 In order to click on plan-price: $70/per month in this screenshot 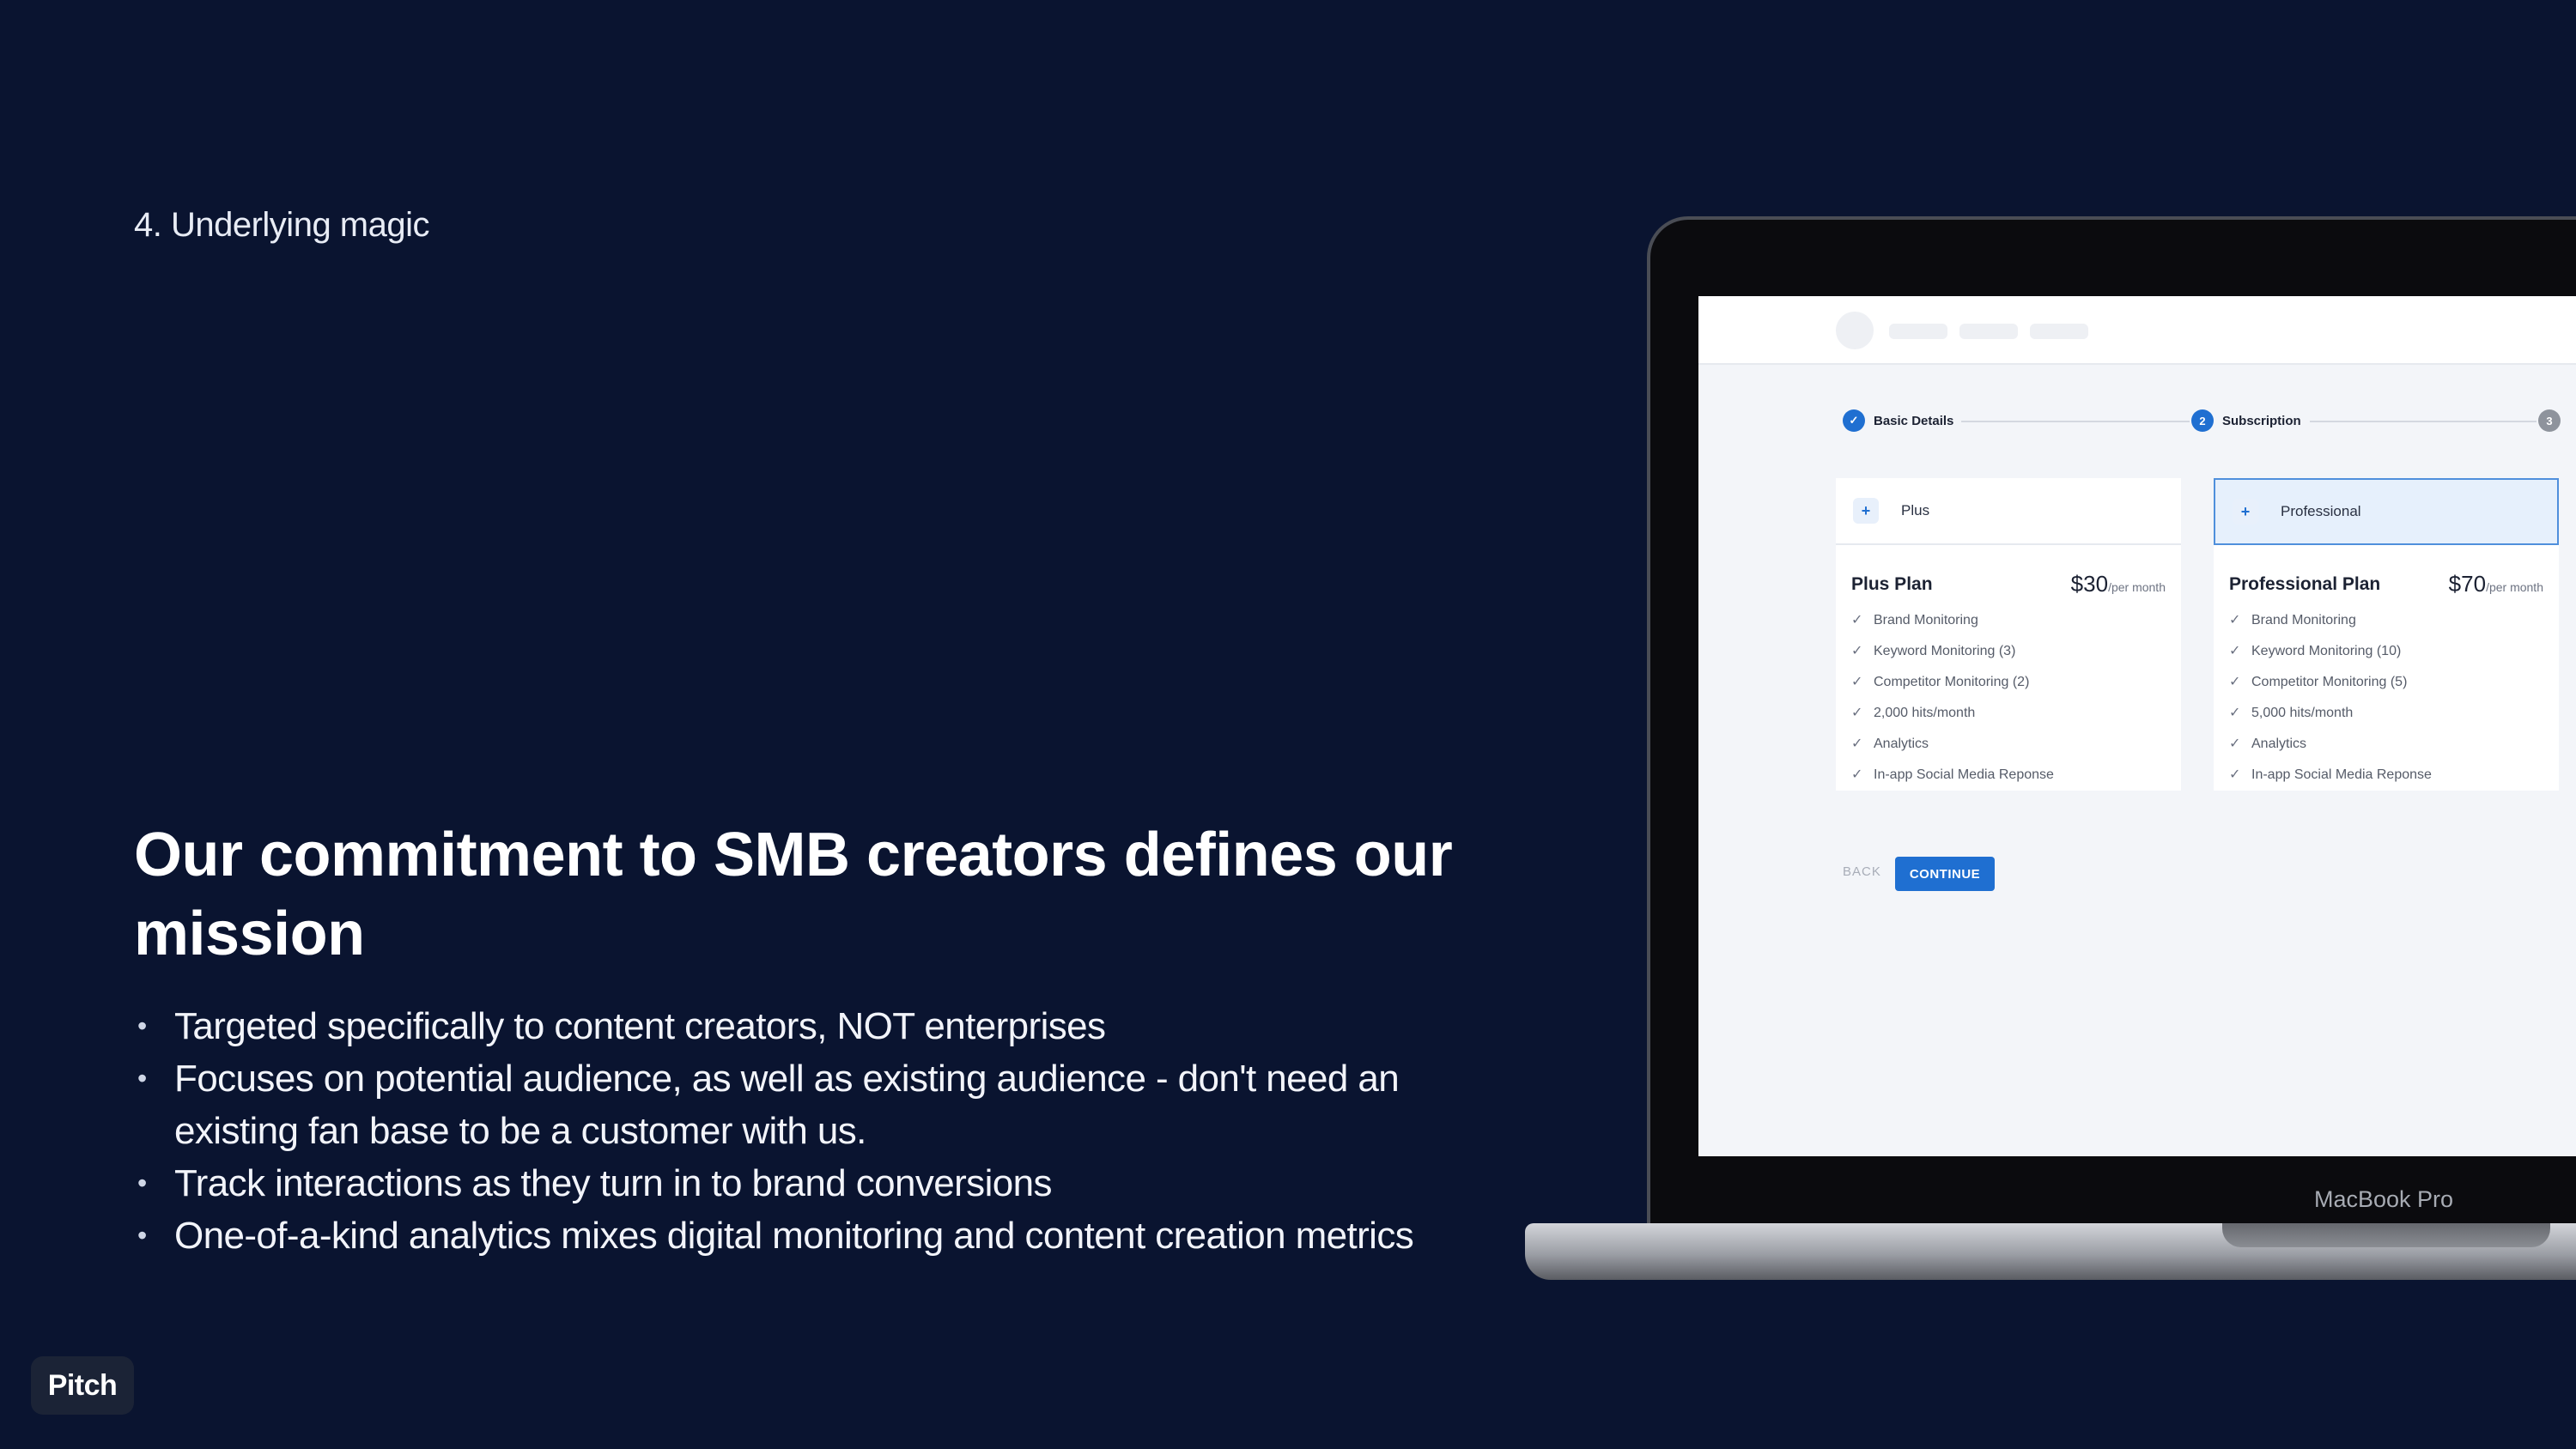, I will do `click(2496, 584)`.